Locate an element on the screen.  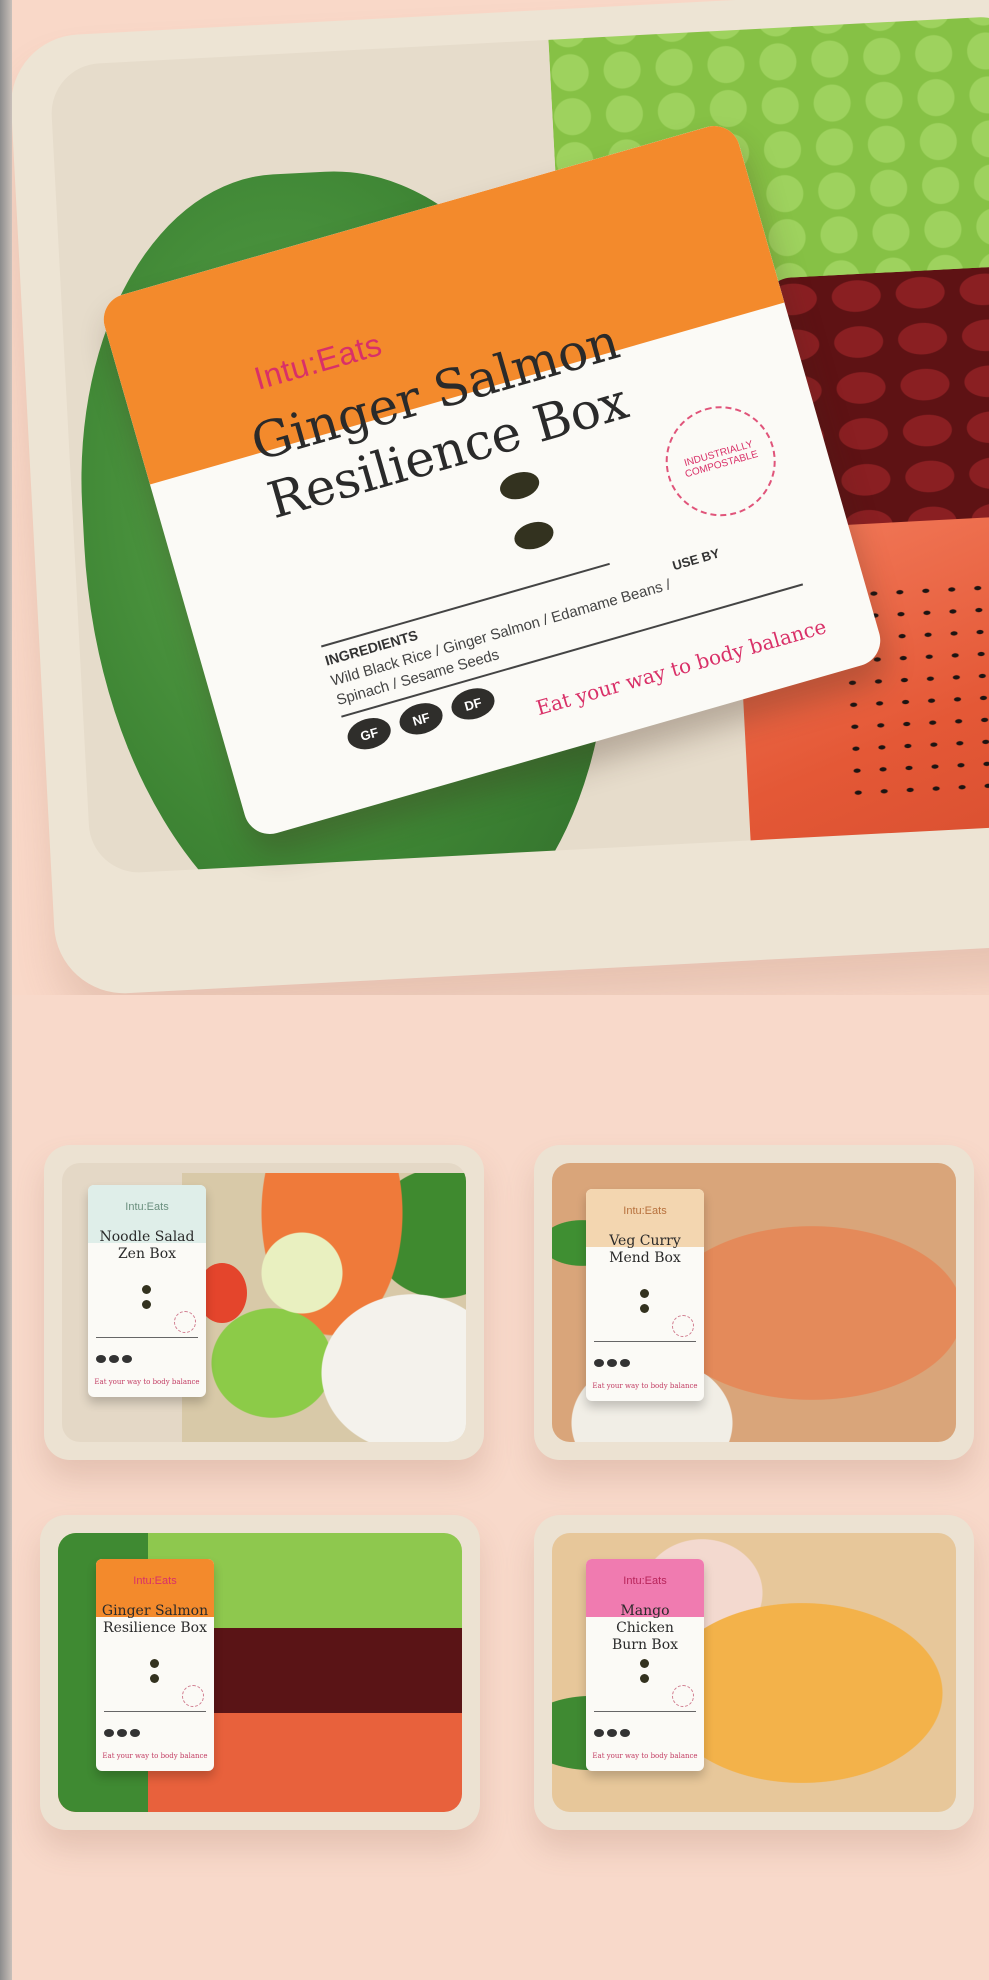
nf-badge: NF is located at coordinates (421, 719).